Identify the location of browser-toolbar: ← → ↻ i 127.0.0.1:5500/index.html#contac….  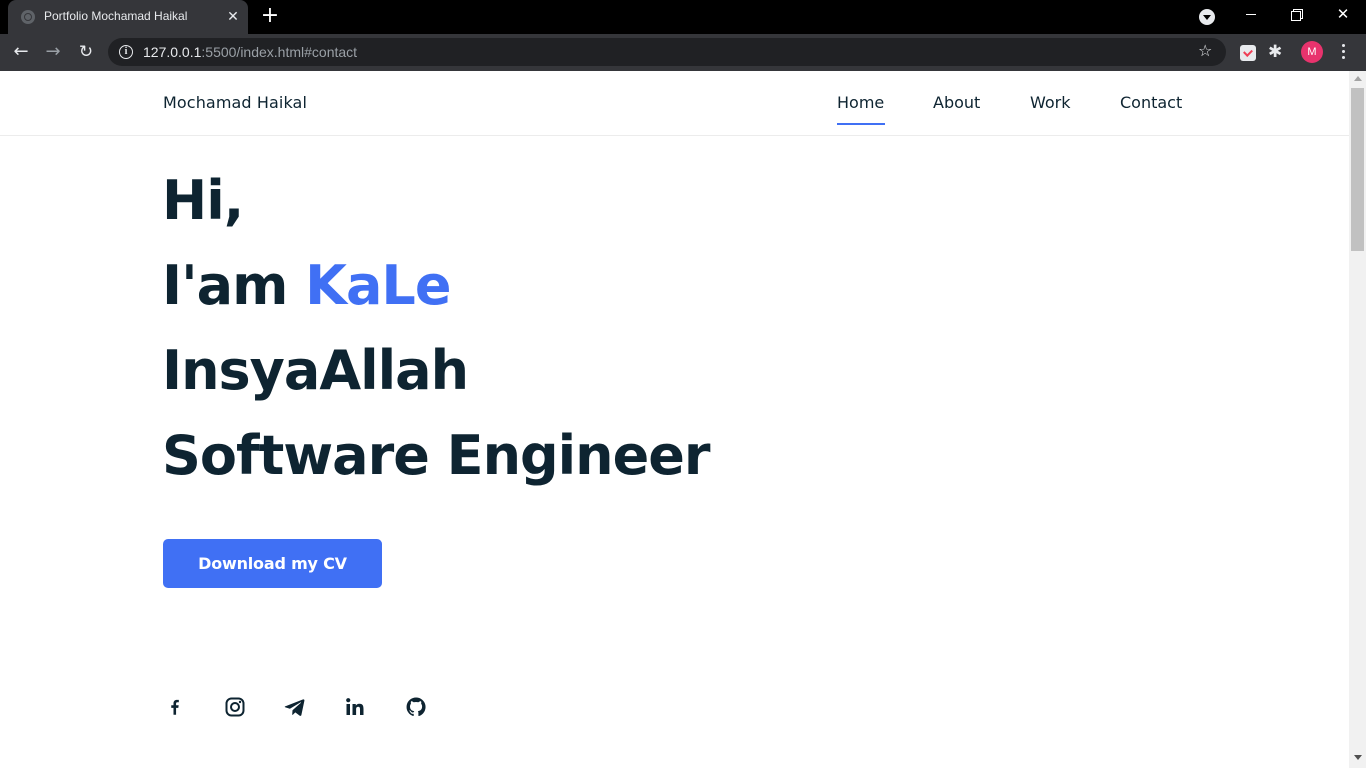
(683, 52).